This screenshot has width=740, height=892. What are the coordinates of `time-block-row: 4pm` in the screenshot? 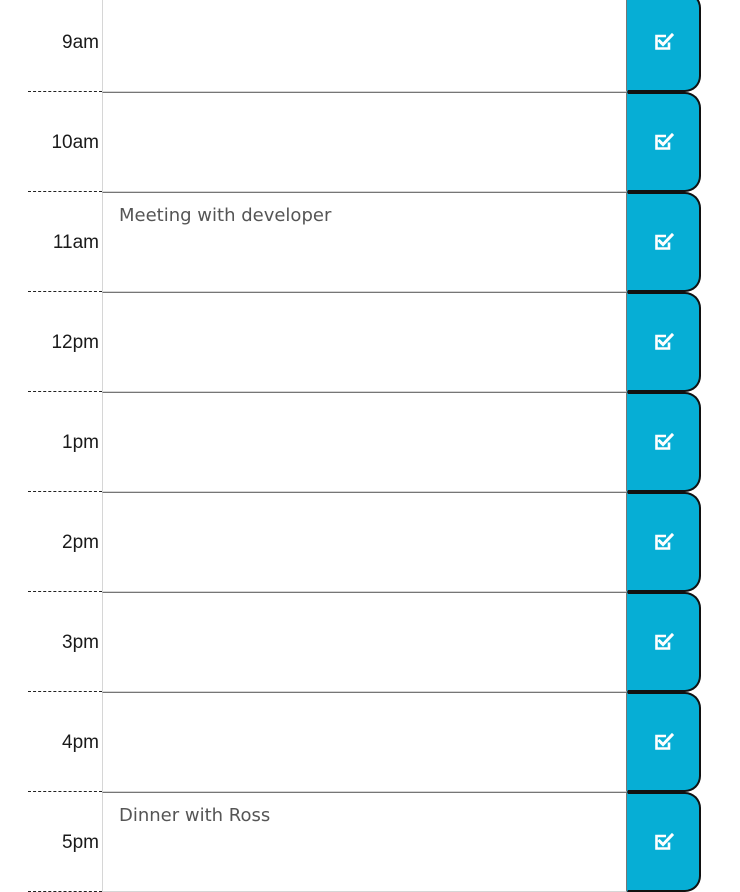 It's located at (370, 742).